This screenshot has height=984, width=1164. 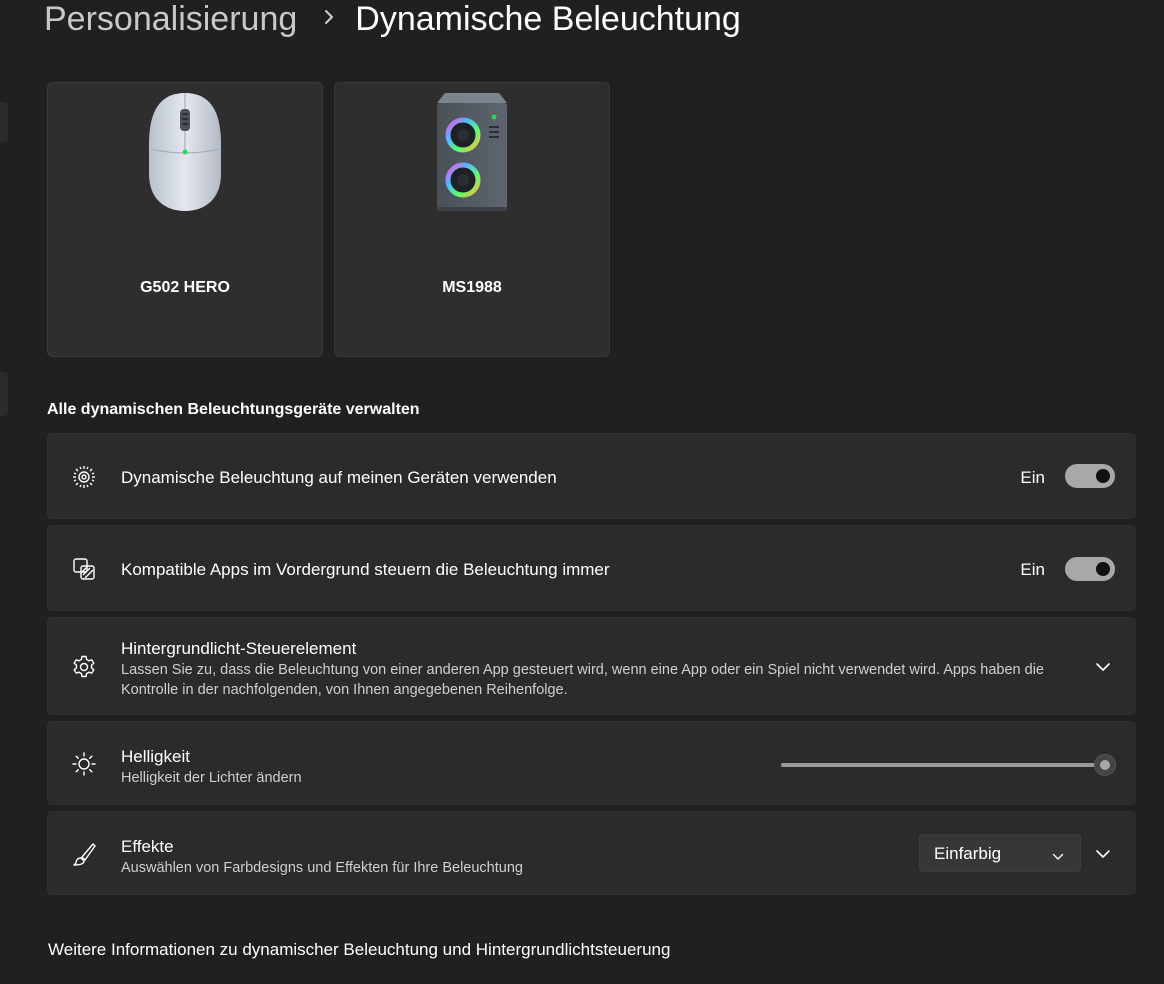 I want to click on lighting-icon, so click(x=84, y=477).